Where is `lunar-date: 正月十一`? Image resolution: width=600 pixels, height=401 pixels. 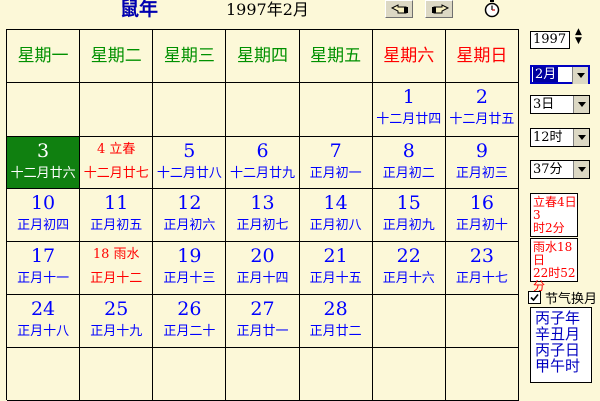
lunar-date: 正月十一 is located at coordinates (43, 278).